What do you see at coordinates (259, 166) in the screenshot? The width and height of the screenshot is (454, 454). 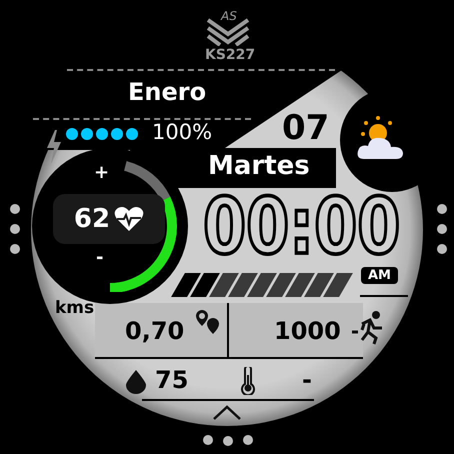 I see `weekday-label: Martes` at bounding box center [259, 166].